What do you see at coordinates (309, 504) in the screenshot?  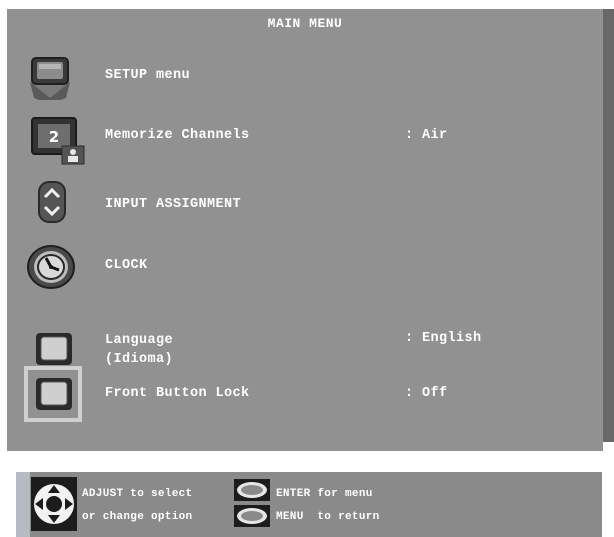 I see `help-bar` at bounding box center [309, 504].